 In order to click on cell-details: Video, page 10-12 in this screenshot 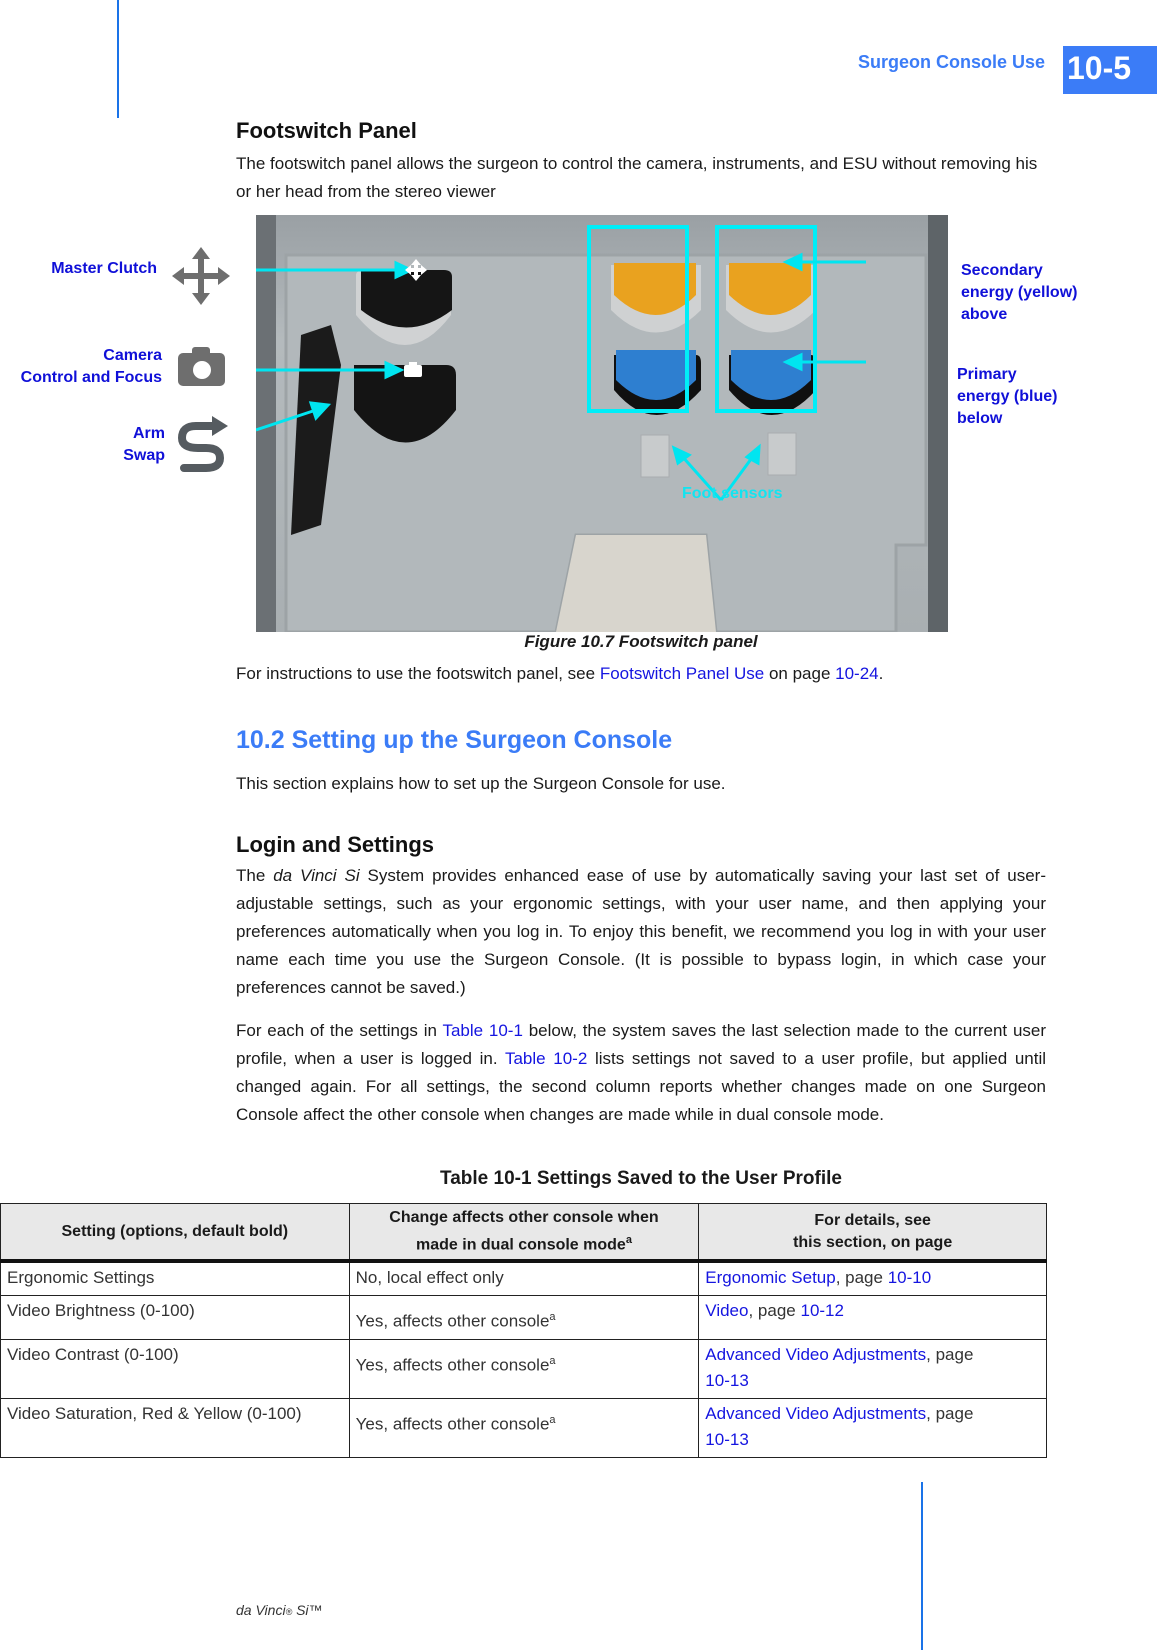, I will do `click(872, 1317)`.